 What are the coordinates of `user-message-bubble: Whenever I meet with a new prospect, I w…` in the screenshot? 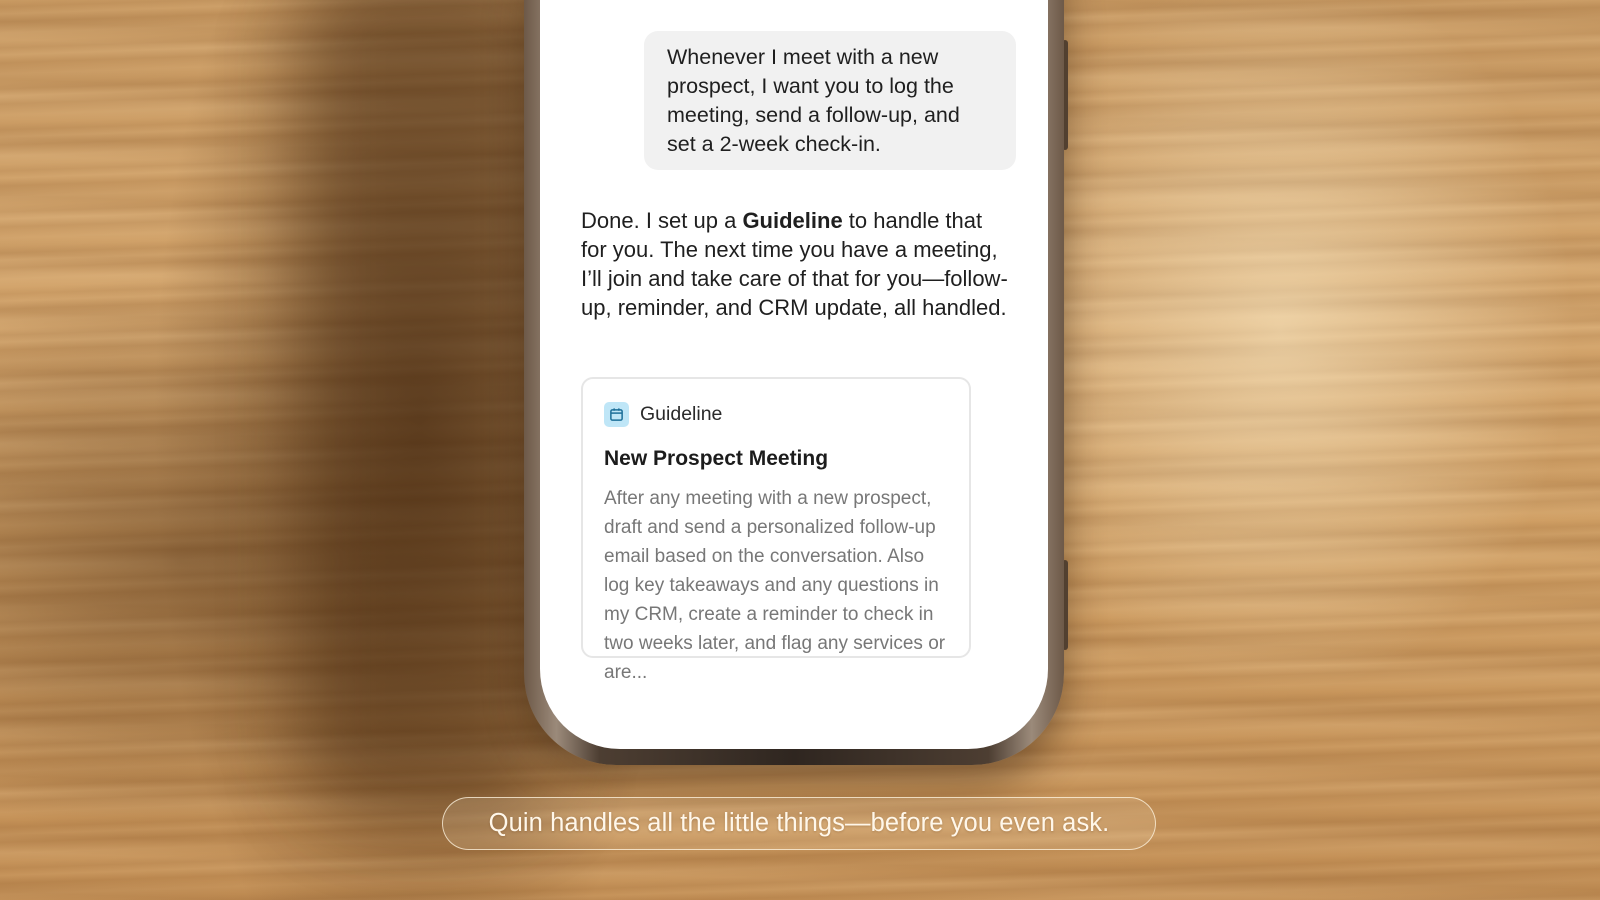 It's located at (830, 100).